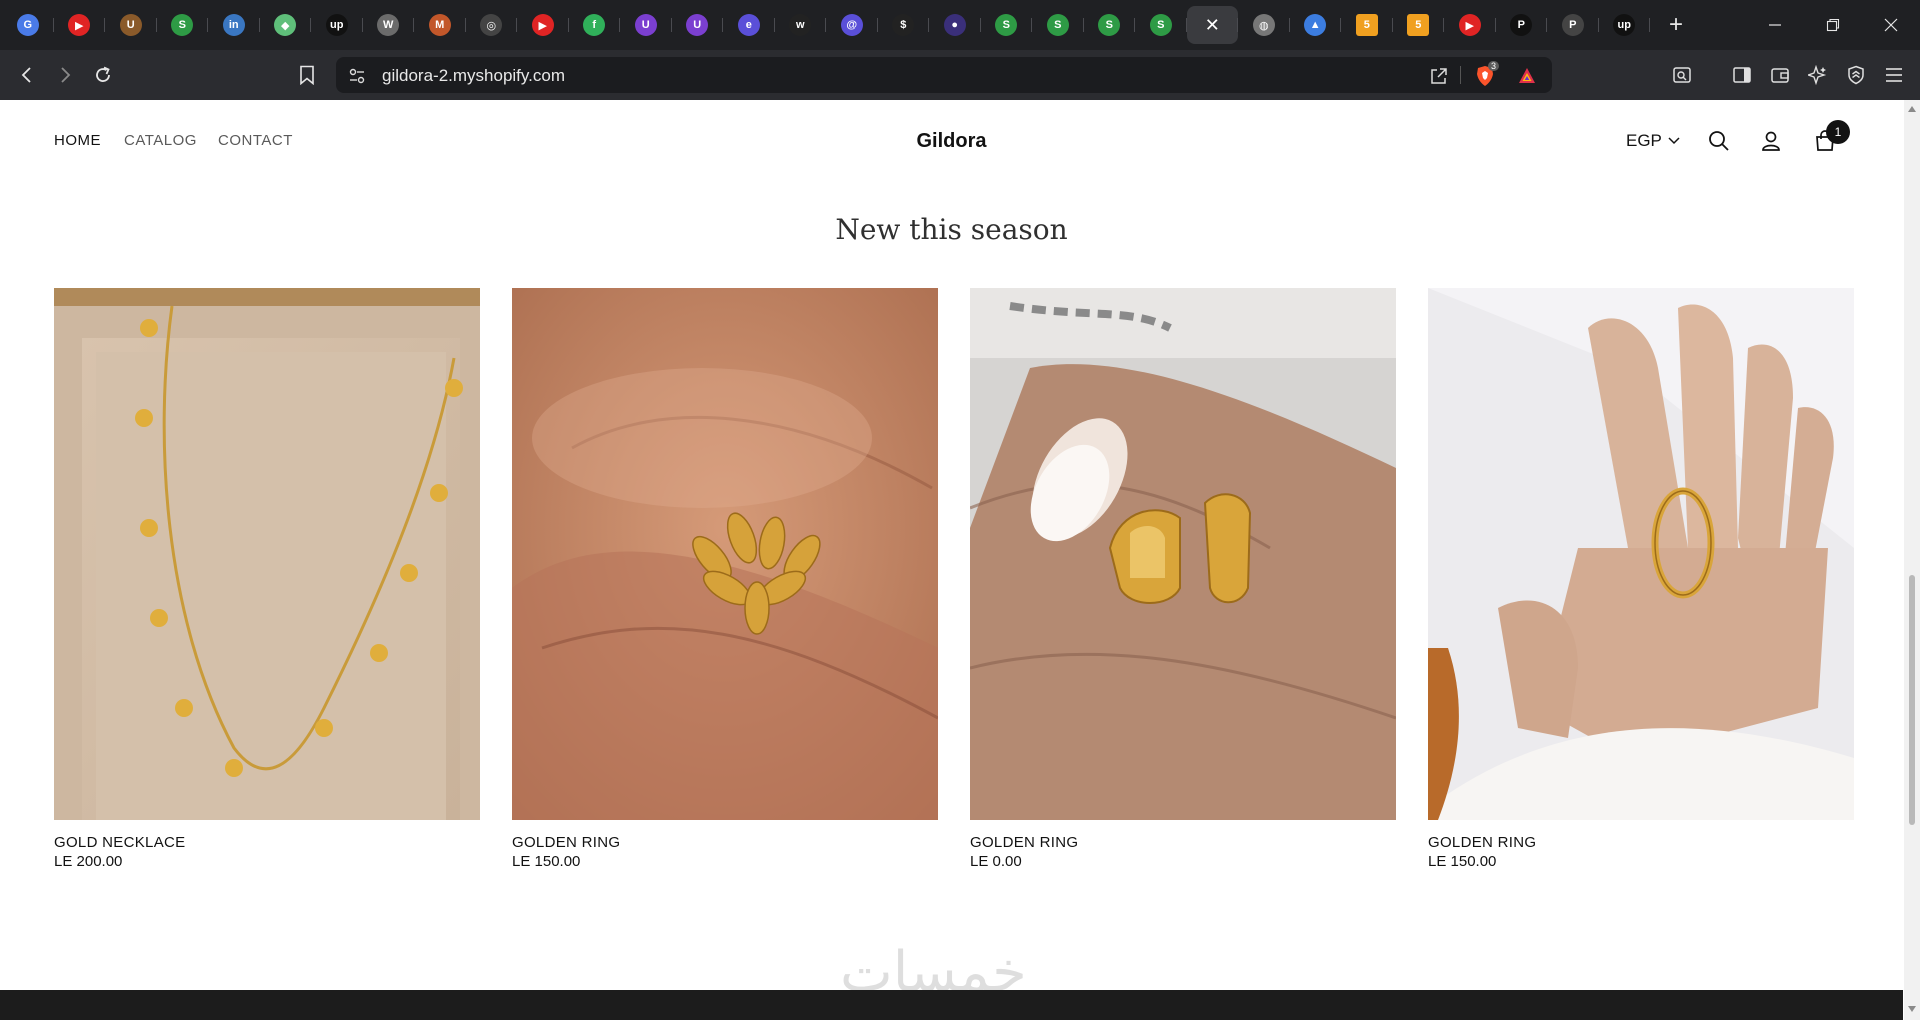  What do you see at coordinates (1460, 75) in the screenshot?
I see `omnibox-divider` at bounding box center [1460, 75].